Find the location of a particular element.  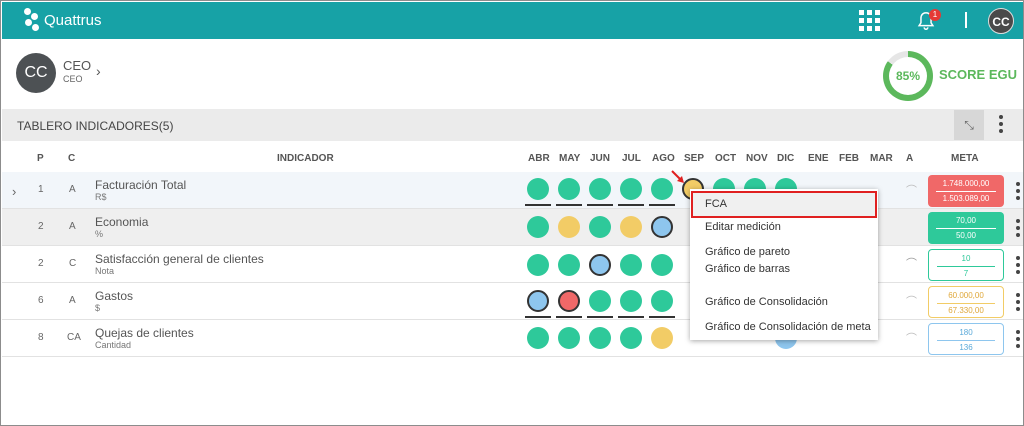

meta-actual: 1.503.089,00 is located at coordinates (966, 198).